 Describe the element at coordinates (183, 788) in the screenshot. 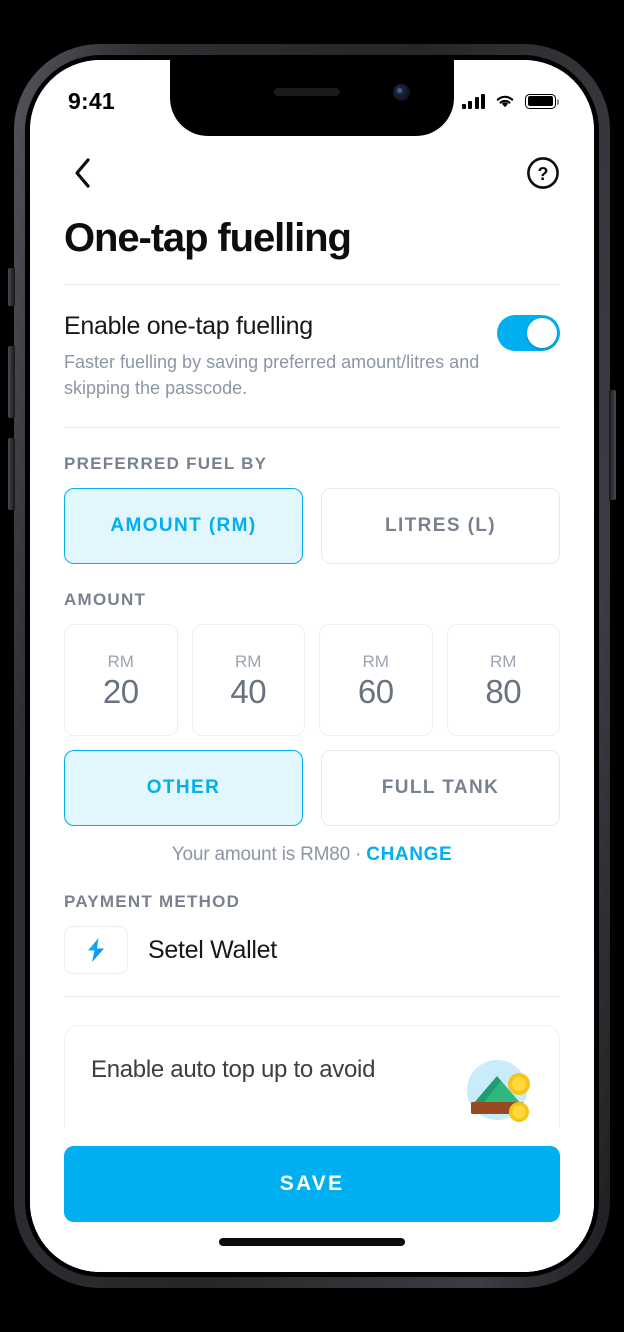

I see `amount-other-button: OTHER` at that location.